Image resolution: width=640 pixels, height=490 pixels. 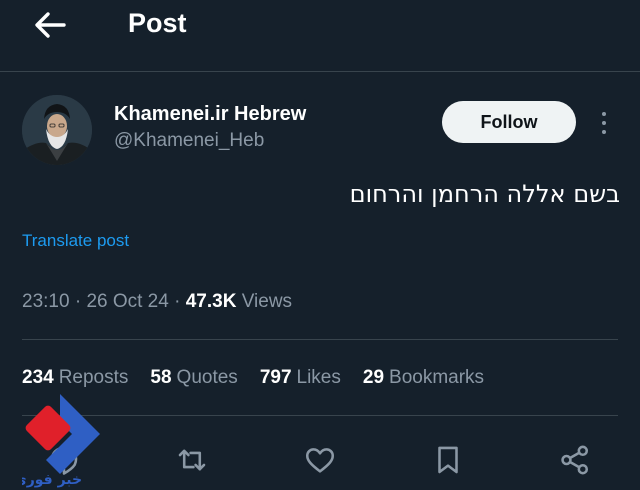 I want to click on watermark-logo: خبر فوری, so click(x=60, y=438).